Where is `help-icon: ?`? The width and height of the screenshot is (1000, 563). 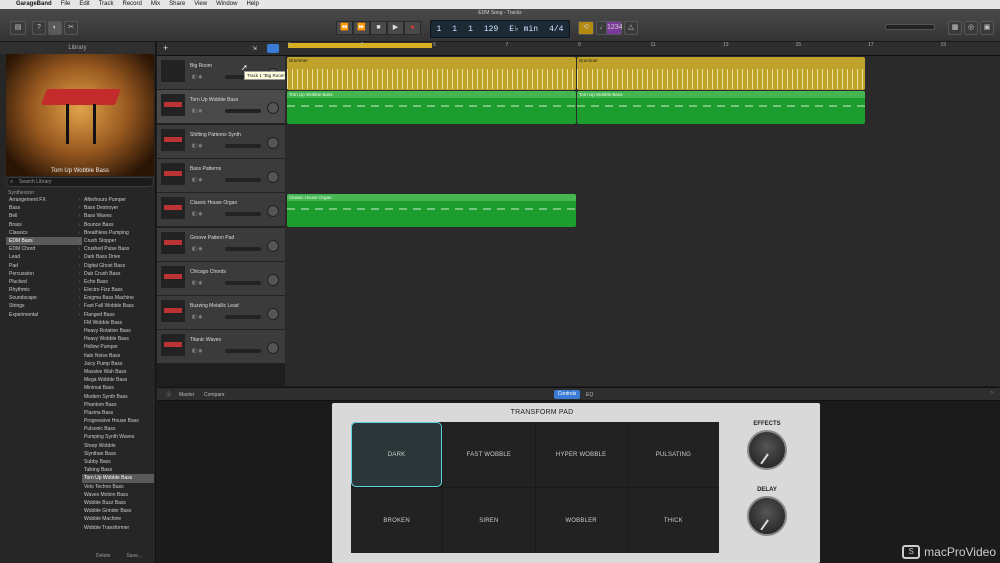 help-icon: ? is located at coordinates (39, 28).